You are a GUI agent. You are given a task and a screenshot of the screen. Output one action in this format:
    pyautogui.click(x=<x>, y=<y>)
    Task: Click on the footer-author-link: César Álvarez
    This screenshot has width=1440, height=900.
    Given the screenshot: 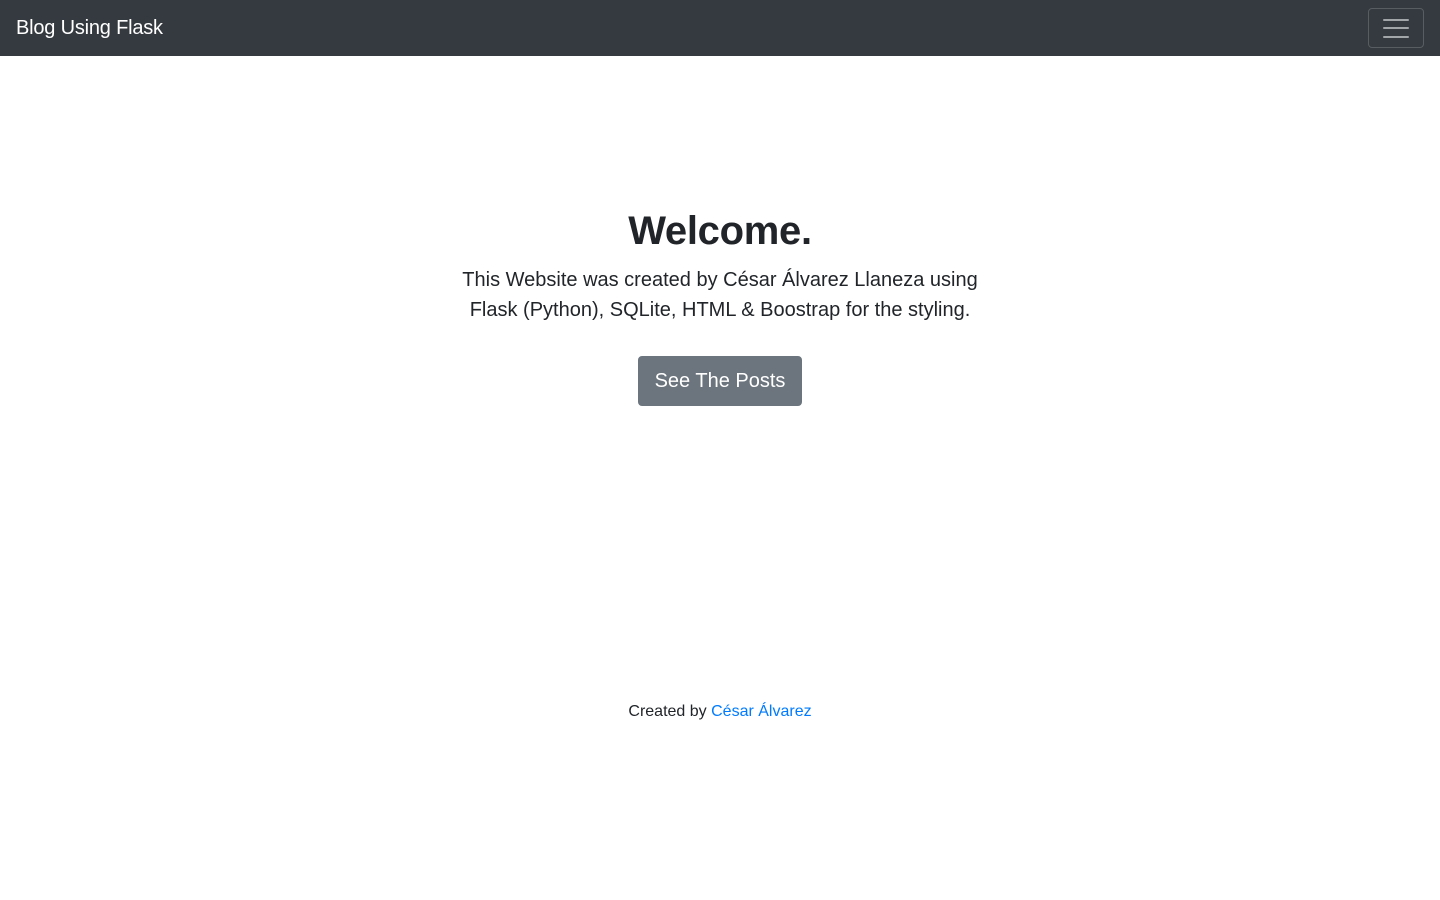 What is the action you would take?
    pyautogui.click(x=761, y=711)
    